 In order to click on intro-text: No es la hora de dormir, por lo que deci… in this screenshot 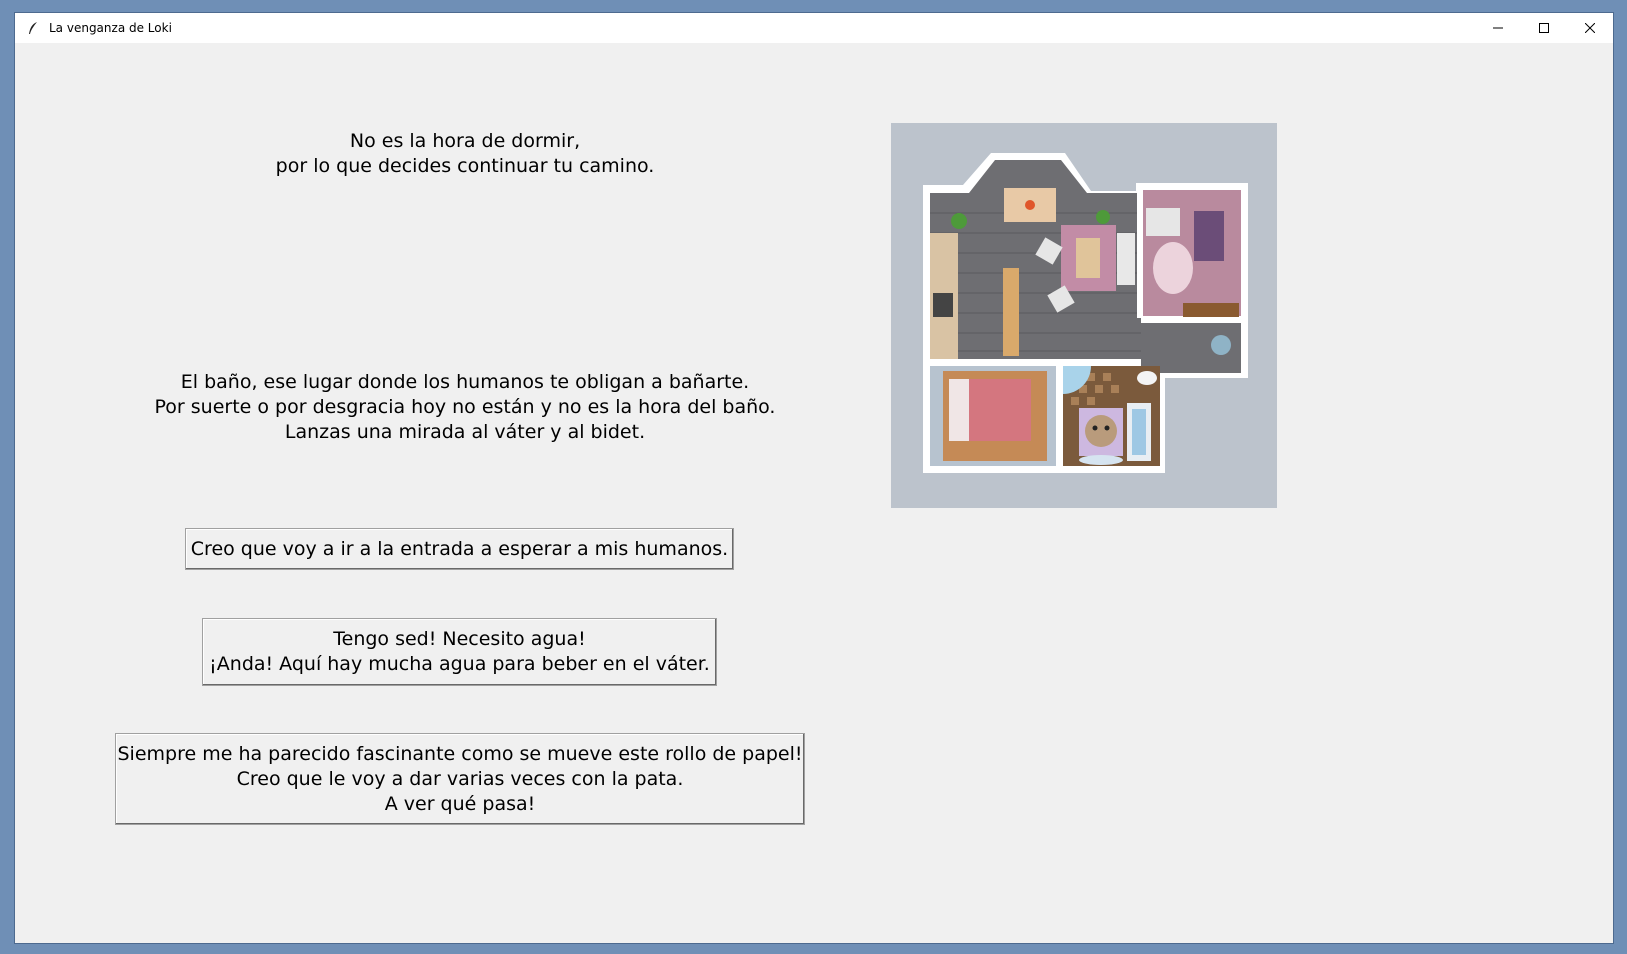, I will do `click(465, 153)`.